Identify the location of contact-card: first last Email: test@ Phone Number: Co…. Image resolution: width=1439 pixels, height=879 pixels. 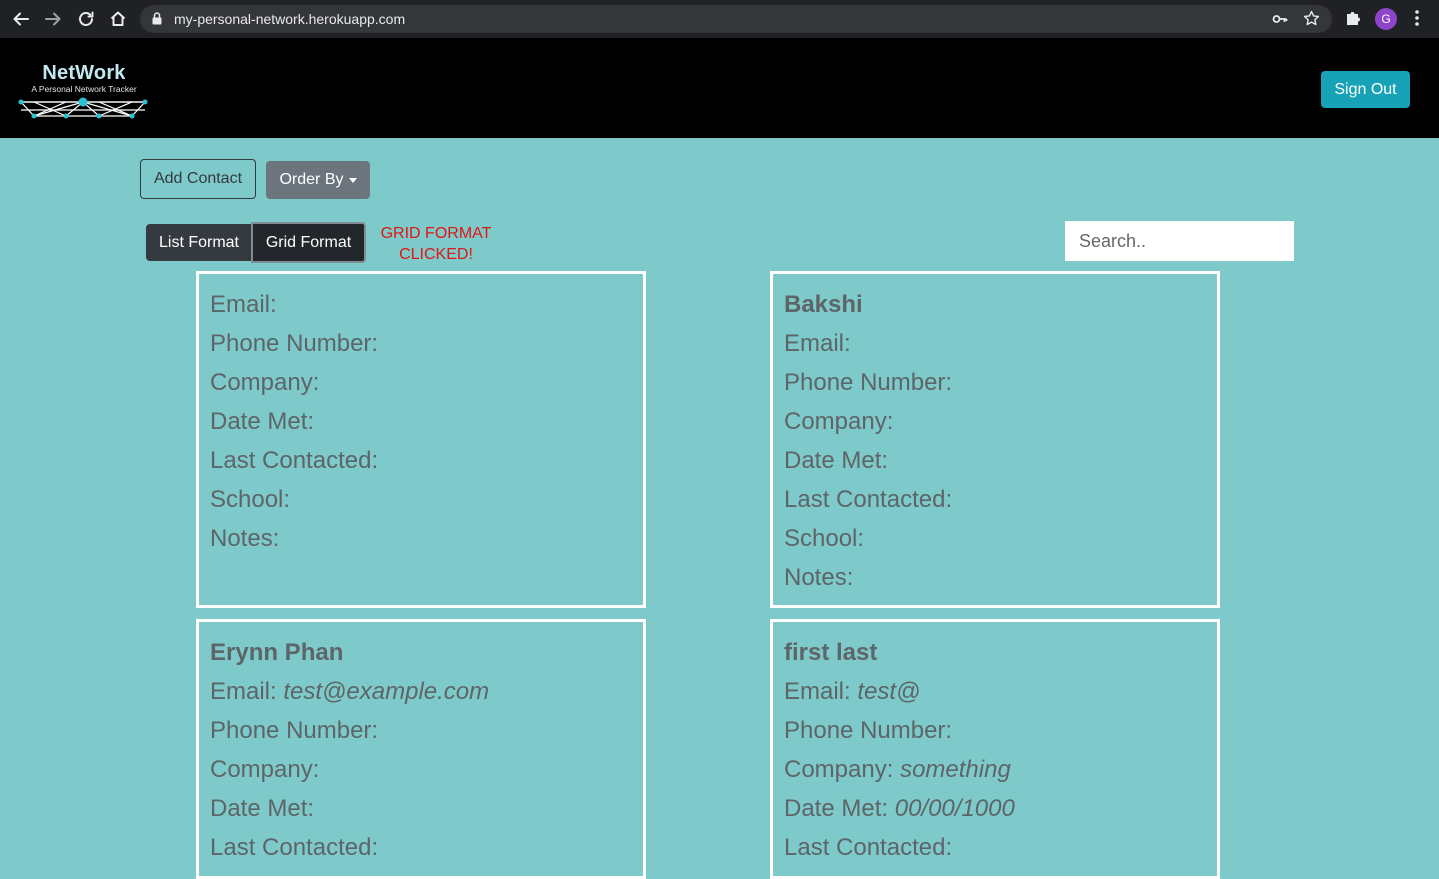
(995, 749).